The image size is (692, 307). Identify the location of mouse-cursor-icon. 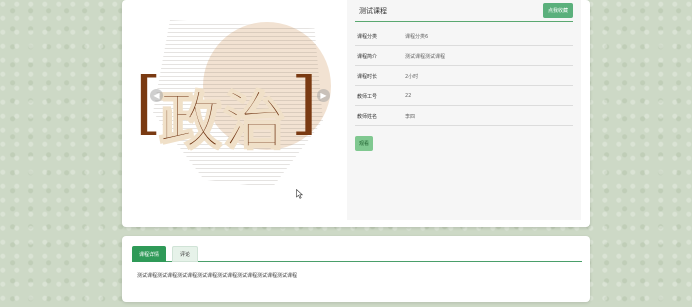
(300, 194).